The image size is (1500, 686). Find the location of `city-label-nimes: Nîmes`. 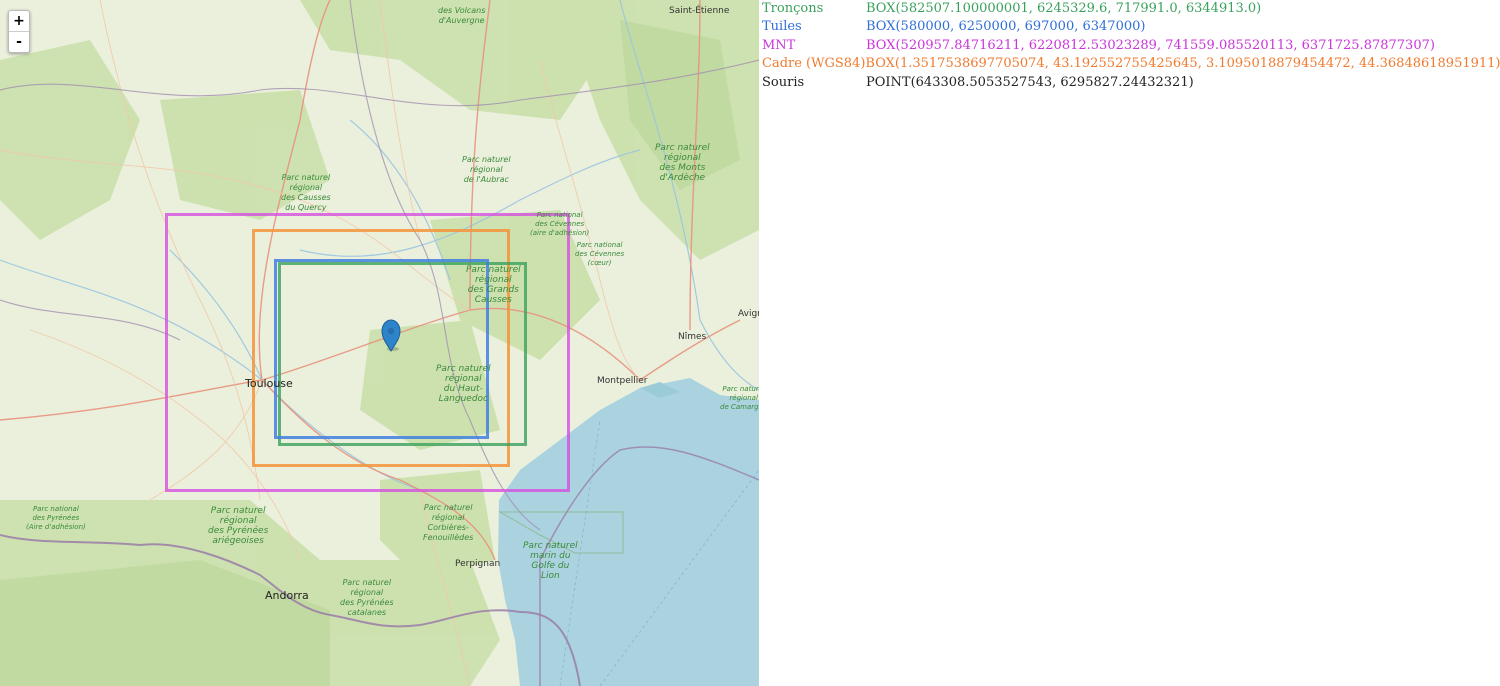

city-label-nimes: Nîmes is located at coordinates (692, 337).